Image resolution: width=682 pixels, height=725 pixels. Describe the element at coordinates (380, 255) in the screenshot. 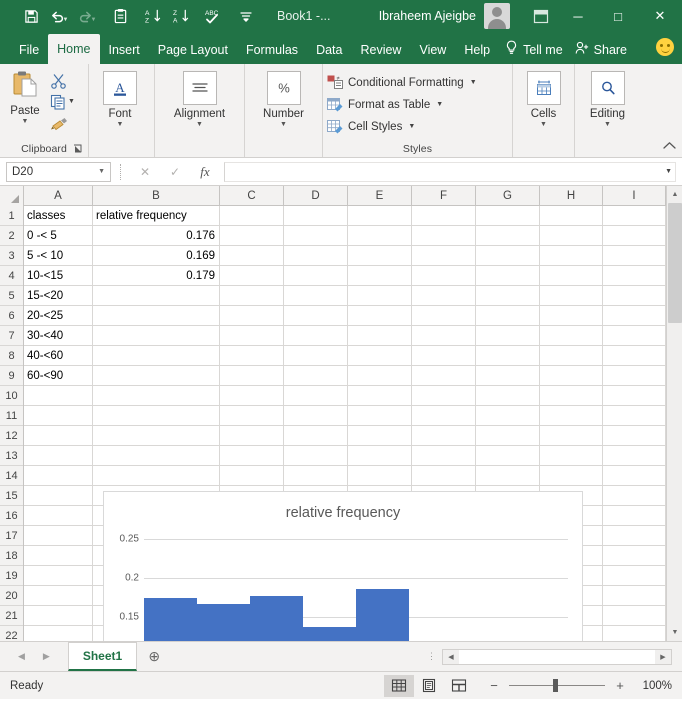

I see `cell-E3` at that location.